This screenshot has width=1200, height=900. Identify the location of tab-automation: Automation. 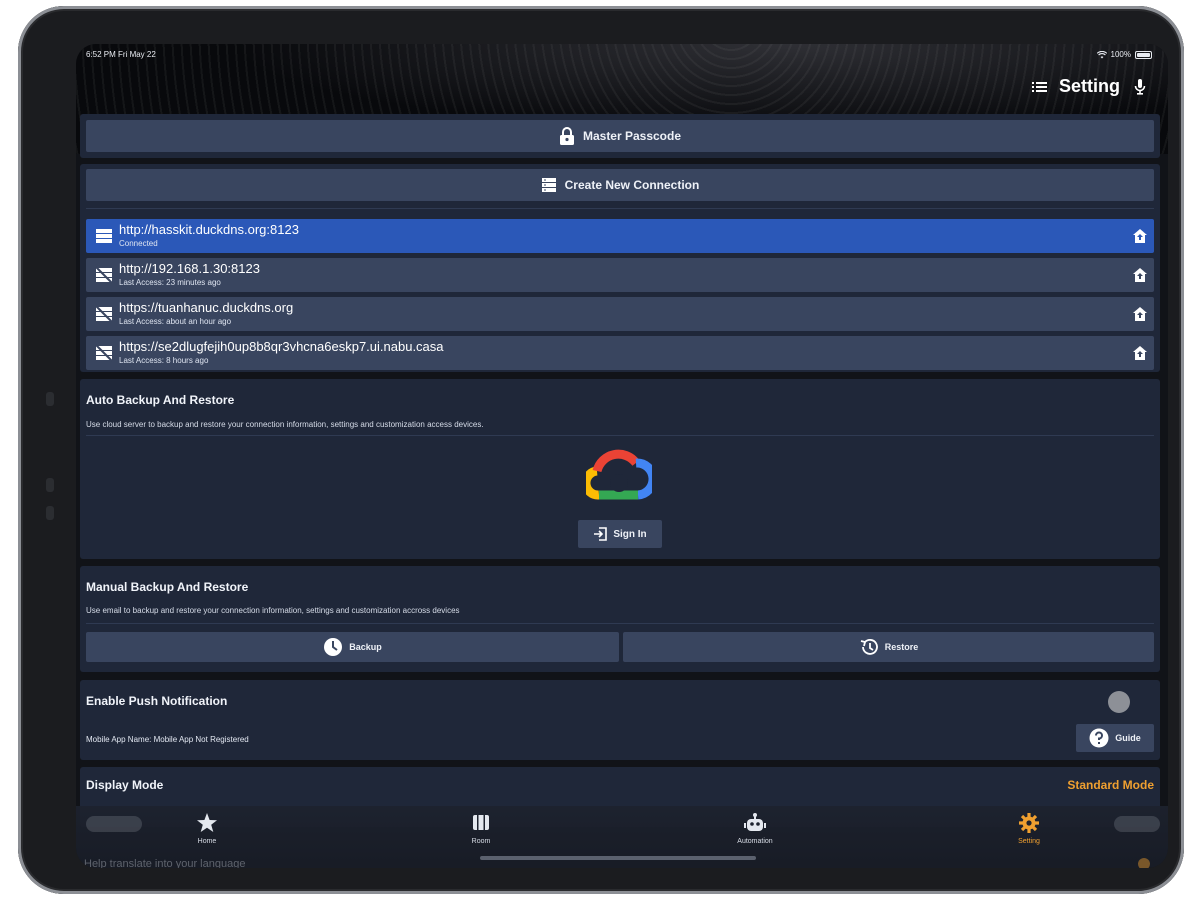
(755, 828).